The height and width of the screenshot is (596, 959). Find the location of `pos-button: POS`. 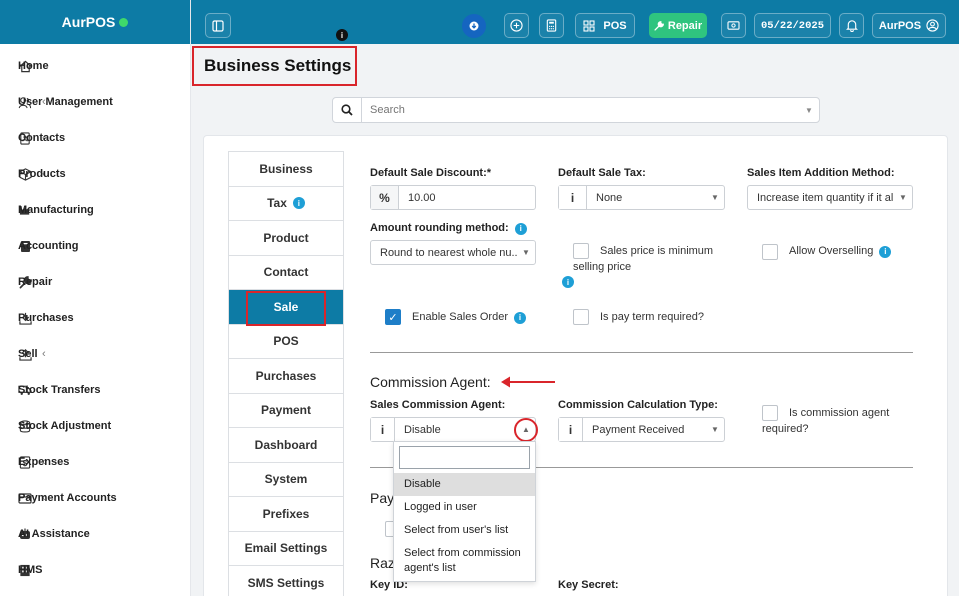

pos-button: POS is located at coordinates (605, 25).